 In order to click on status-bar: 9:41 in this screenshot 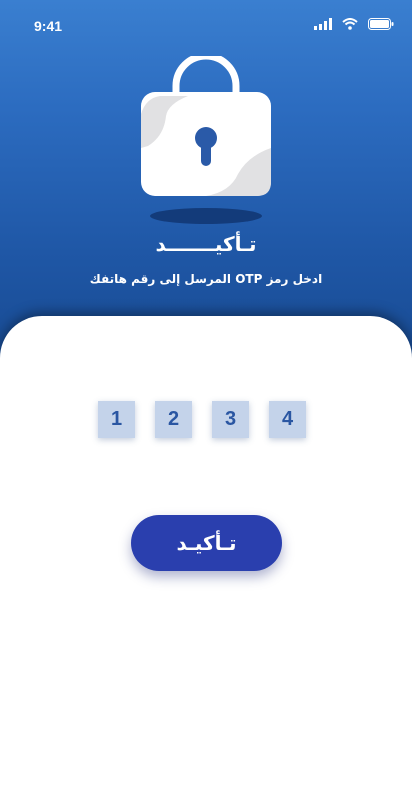, I will do `click(206, 25)`.